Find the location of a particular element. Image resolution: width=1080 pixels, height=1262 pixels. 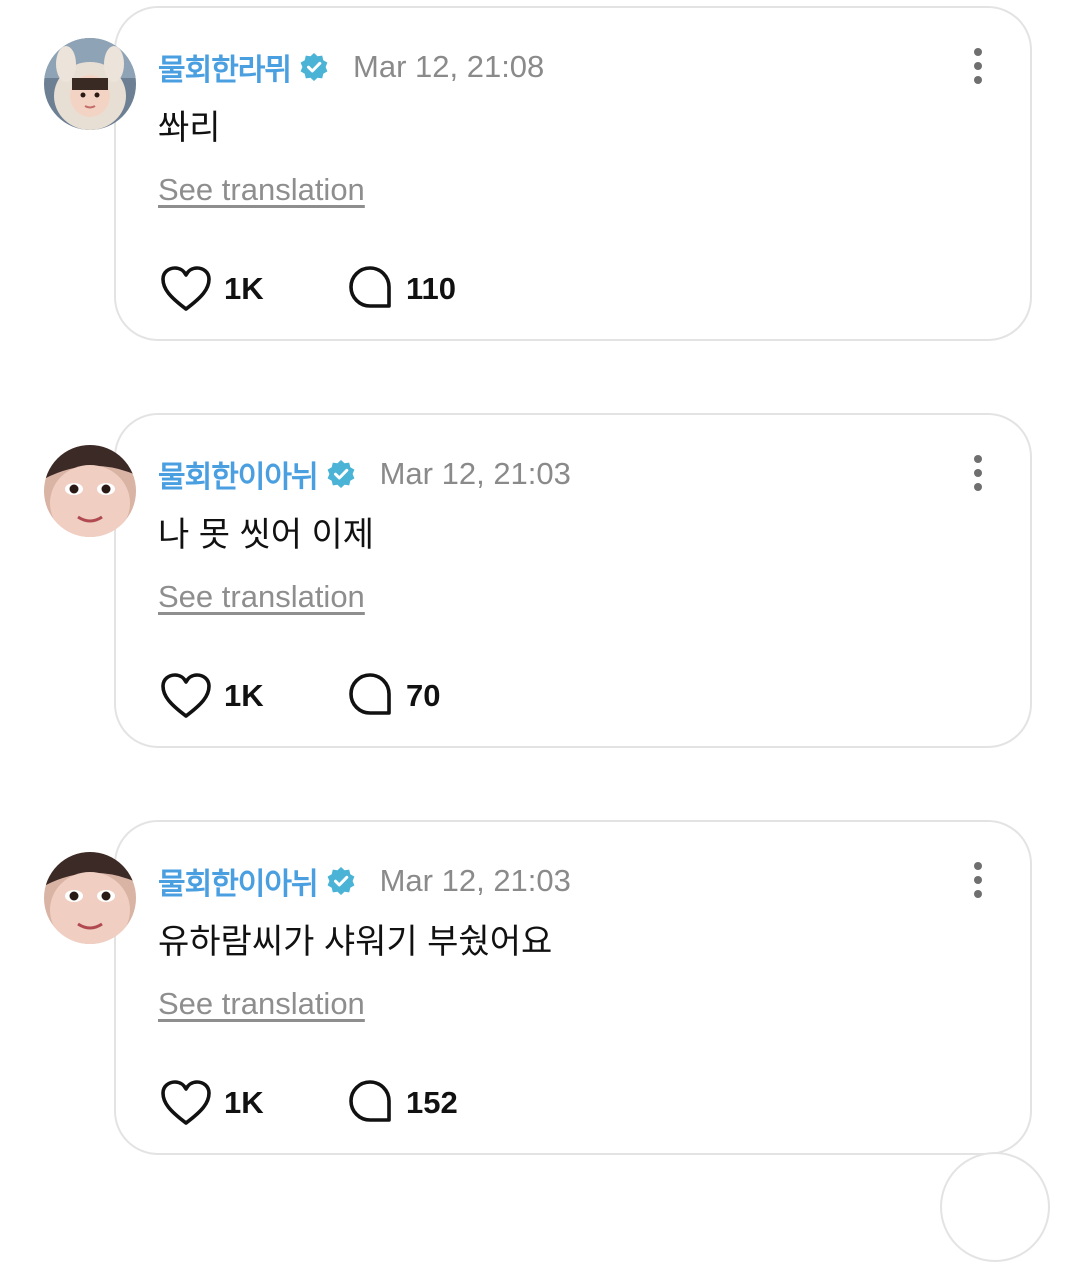

comment-count: 110 is located at coordinates (431, 288).